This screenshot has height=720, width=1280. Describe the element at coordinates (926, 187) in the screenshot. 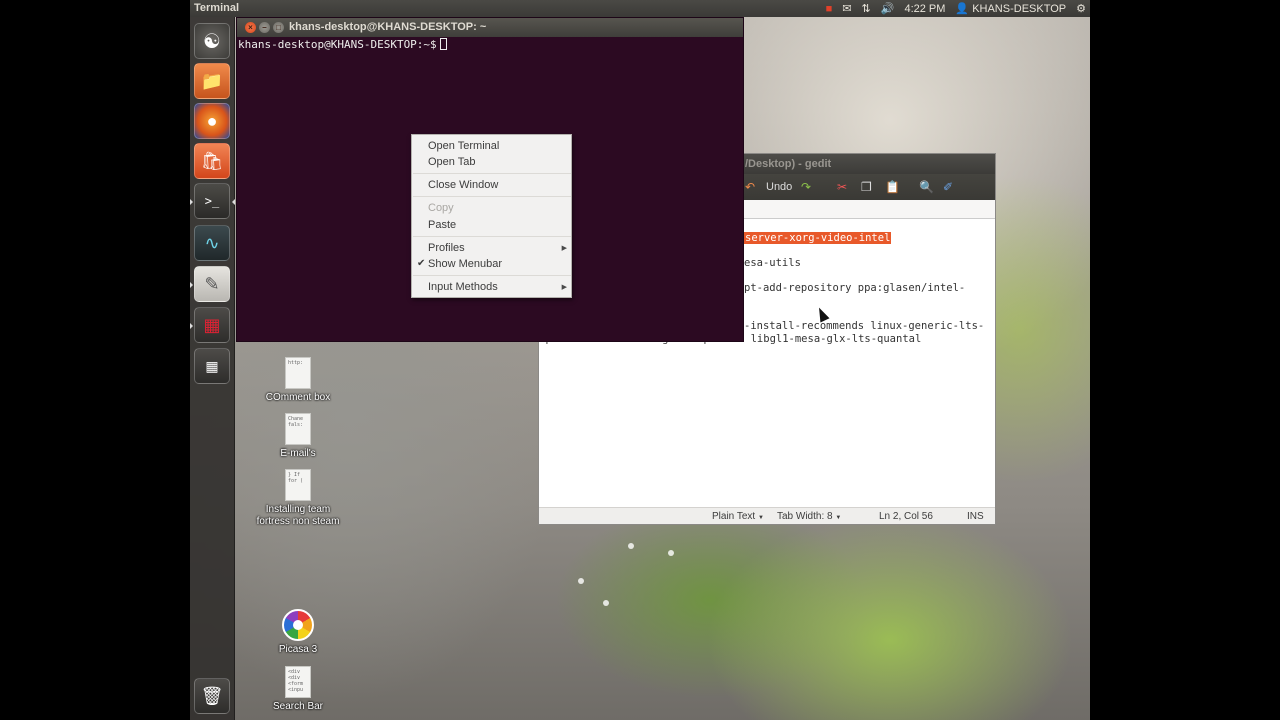

I see `search-icon: 🔍` at that location.